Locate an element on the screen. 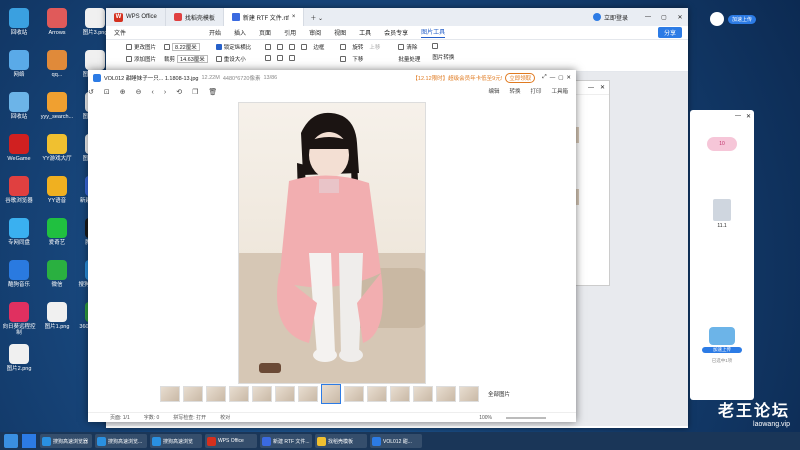  tab-rtf-document: 新建 RTF 文件.rtf × is located at coordinates (264, 17).